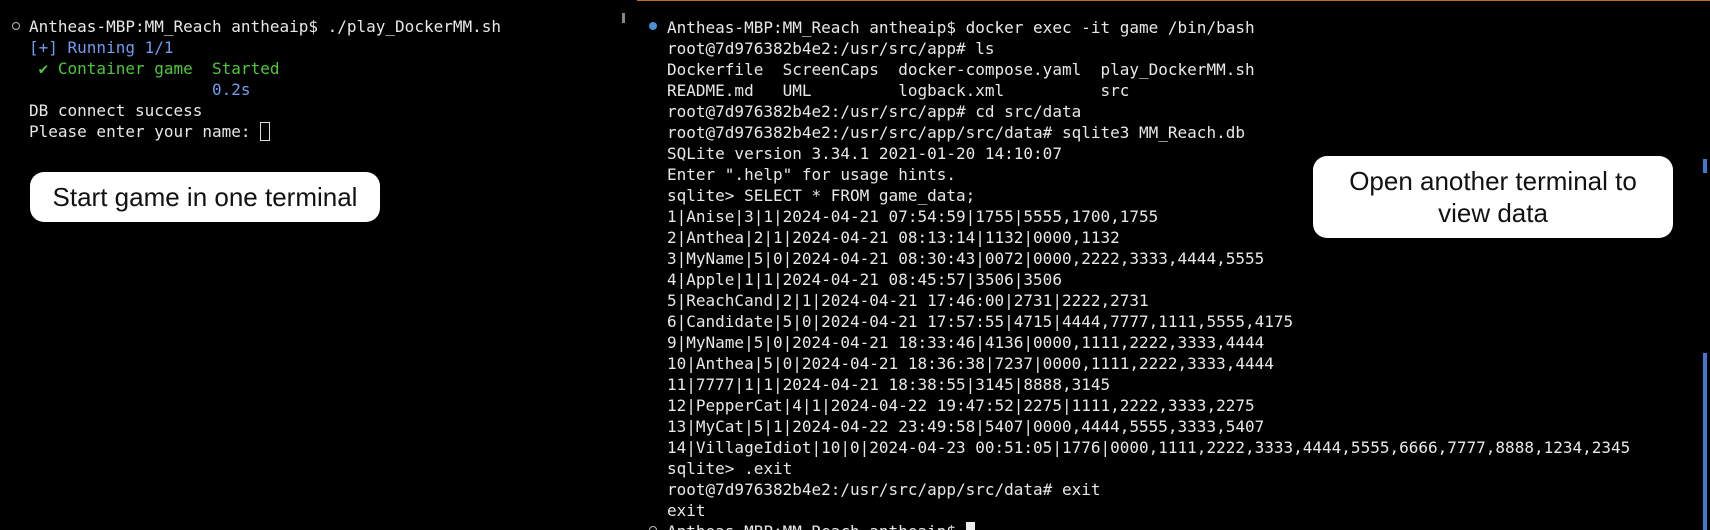 This screenshot has height=530, width=1710. What do you see at coordinates (730, 468) in the screenshot?
I see `terminal-line: sqlite> .exit` at bounding box center [730, 468].